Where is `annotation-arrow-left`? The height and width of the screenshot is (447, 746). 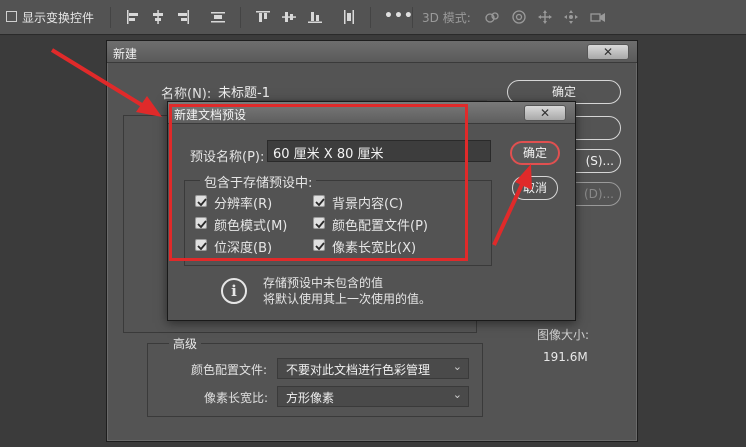 annotation-arrow-left is located at coordinates (106, 82).